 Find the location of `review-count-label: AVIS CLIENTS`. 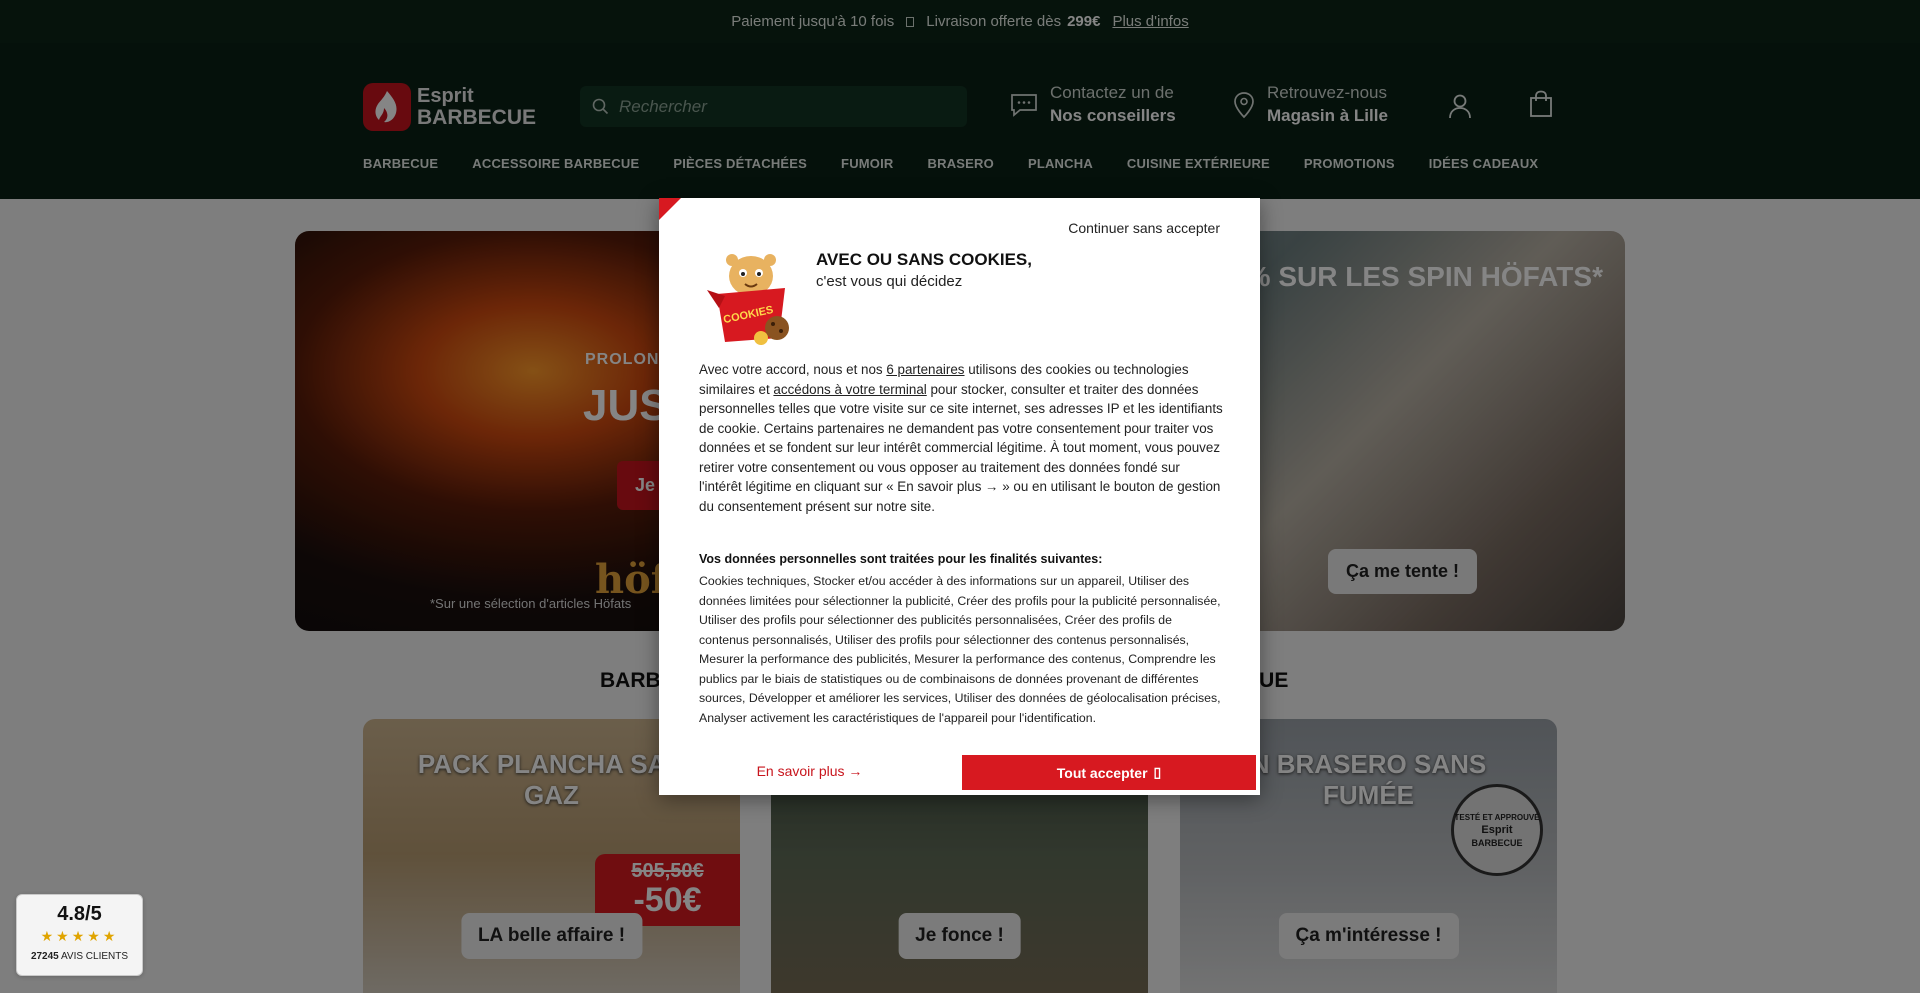

review-count-label: AVIS CLIENTS is located at coordinates (94, 956).